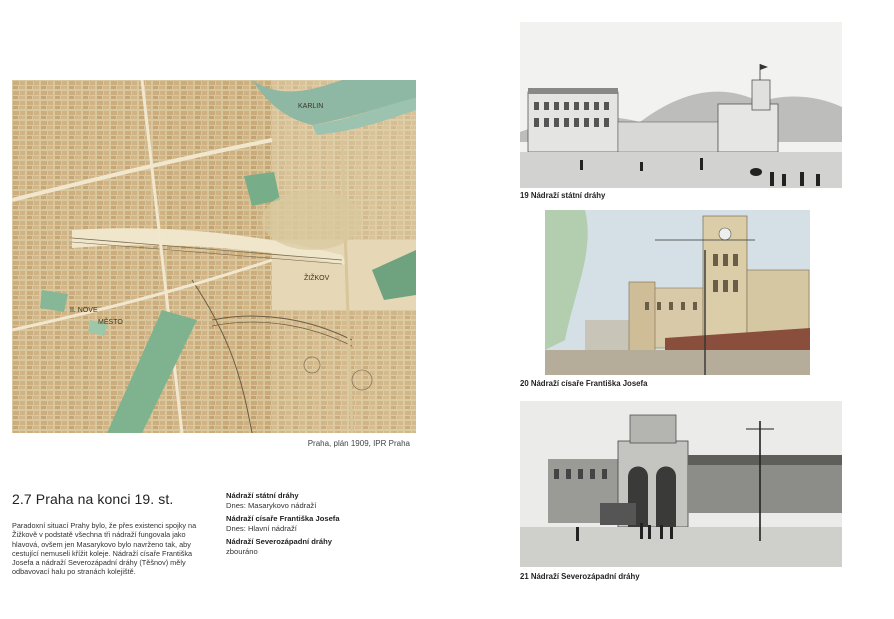  Describe the element at coordinates (580, 576) in the screenshot. I see `photo-caption: 21 Nádraží Severozápadní dráhy` at that location.